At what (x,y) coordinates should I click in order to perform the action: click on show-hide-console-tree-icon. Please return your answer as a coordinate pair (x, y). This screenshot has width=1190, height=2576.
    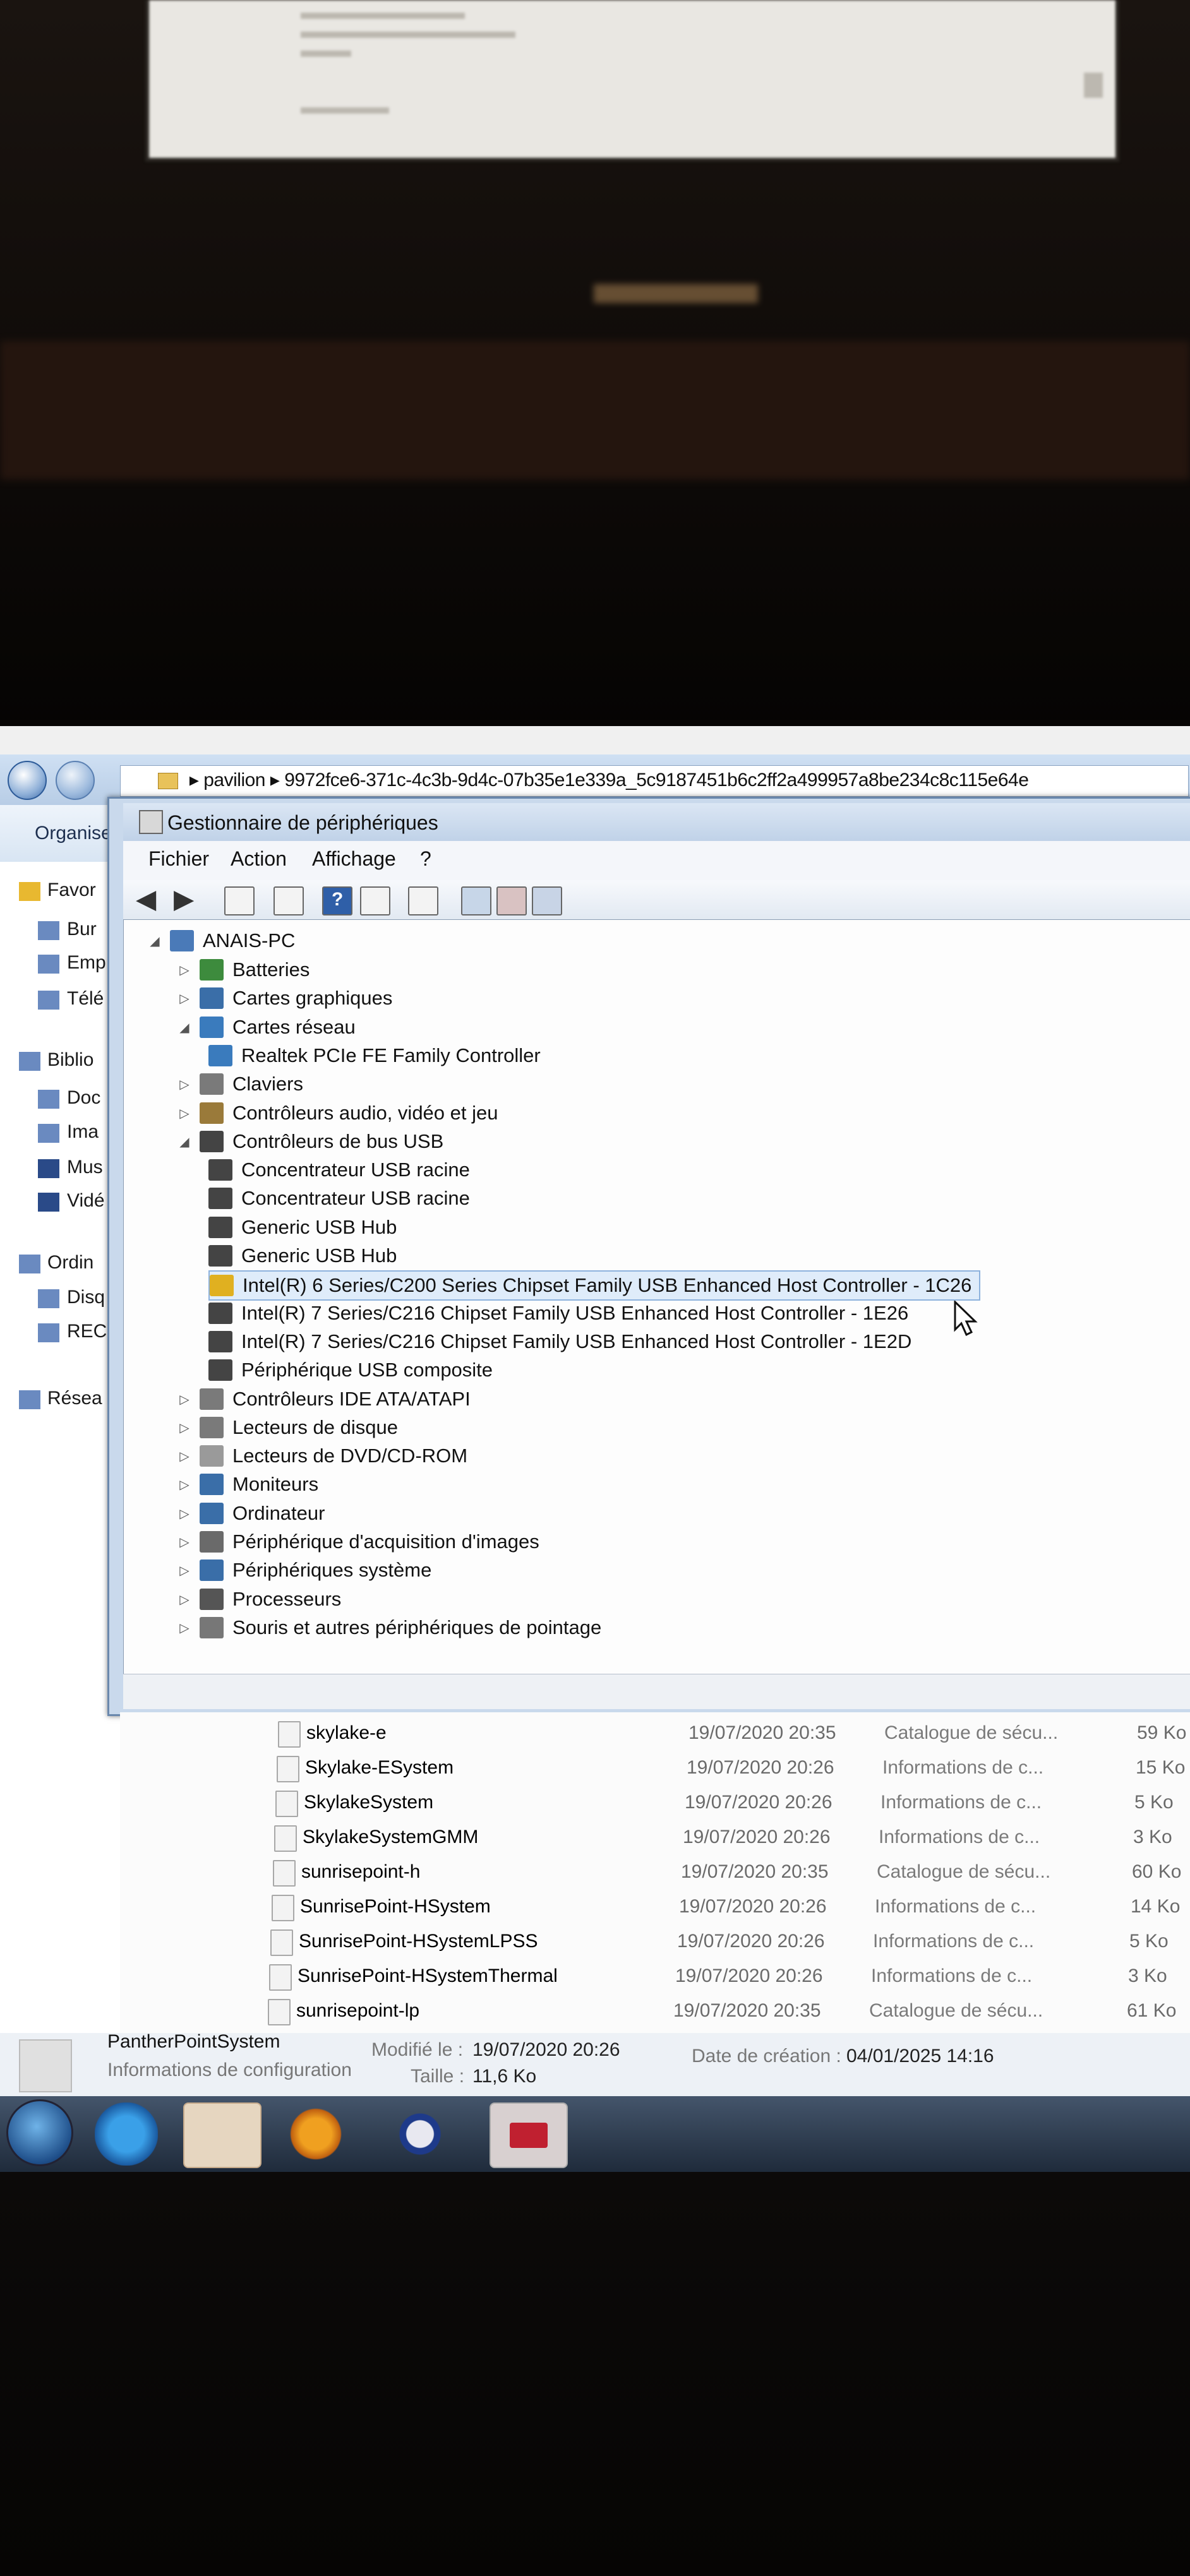
    Looking at the image, I should click on (239, 900).